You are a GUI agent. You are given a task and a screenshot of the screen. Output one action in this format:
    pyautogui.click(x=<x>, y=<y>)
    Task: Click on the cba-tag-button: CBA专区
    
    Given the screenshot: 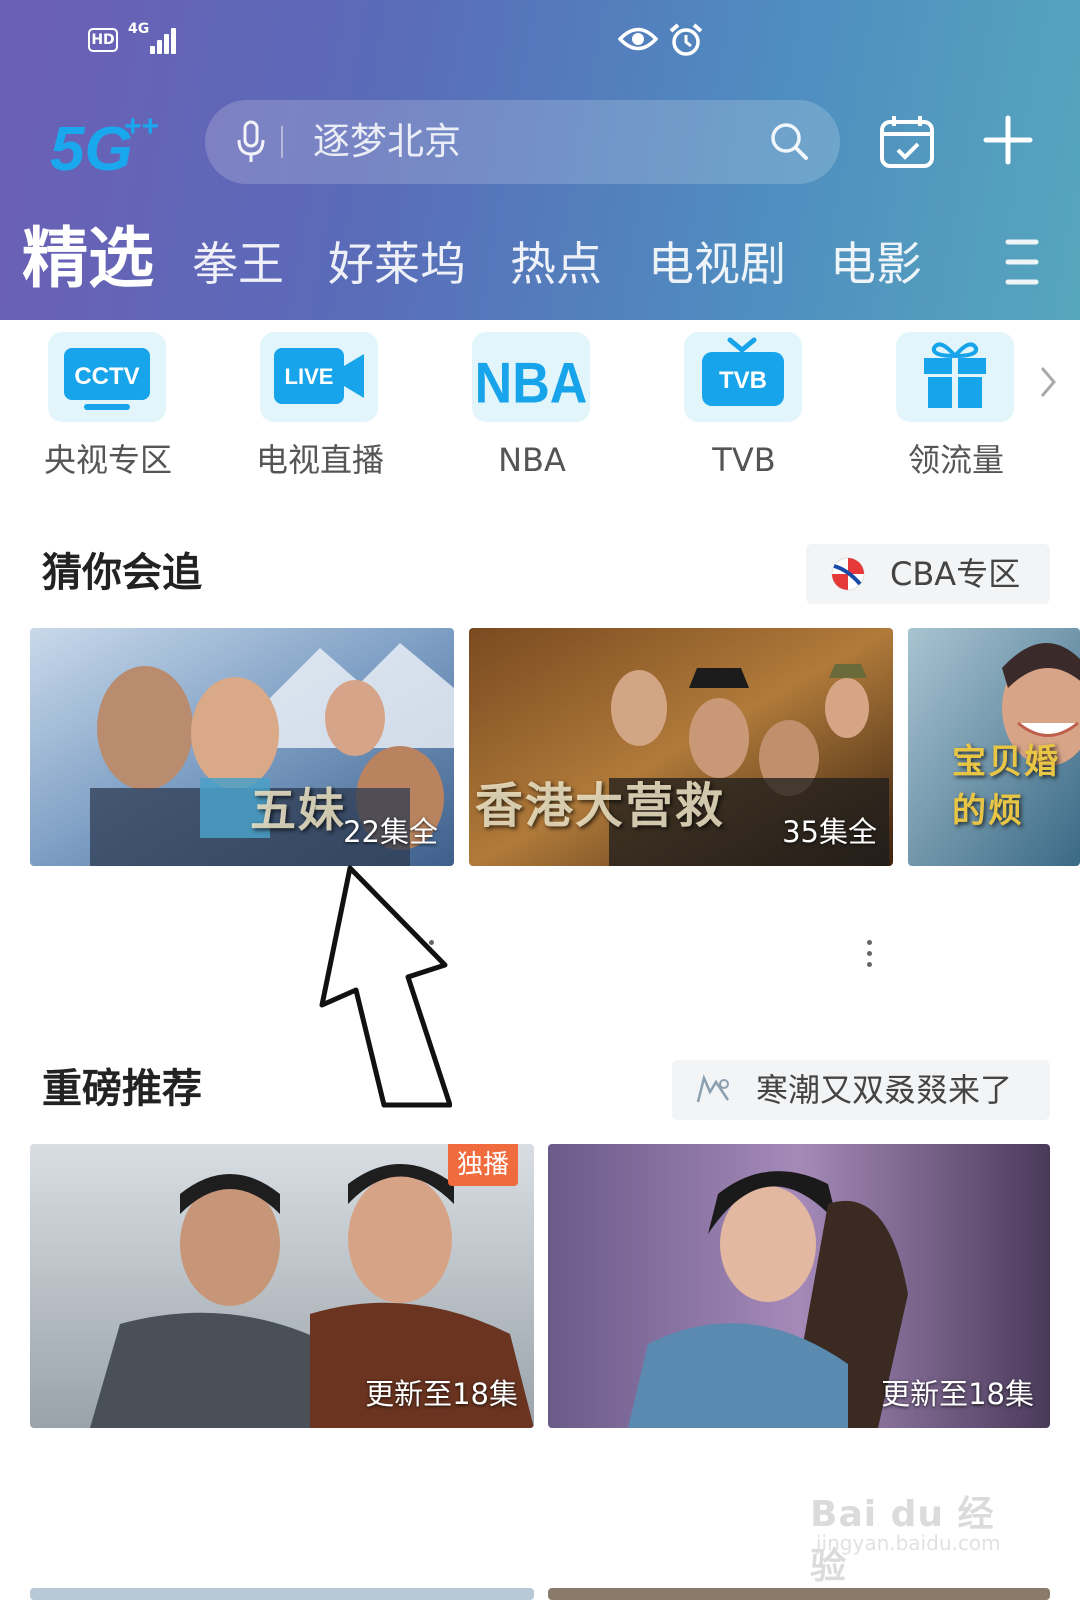 What is the action you would take?
    pyautogui.click(x=928, y=574)
    